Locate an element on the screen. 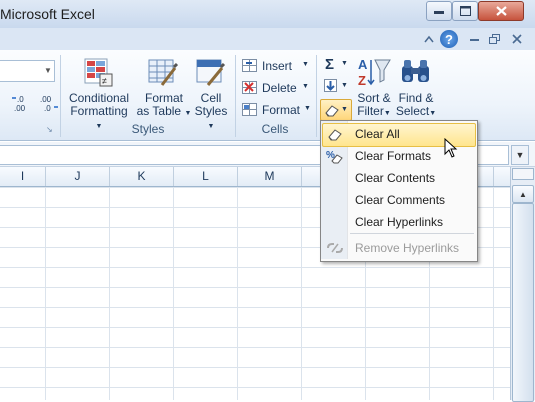 The image size is (535, 402). svg-text: A is located at coordinates (363, 64).